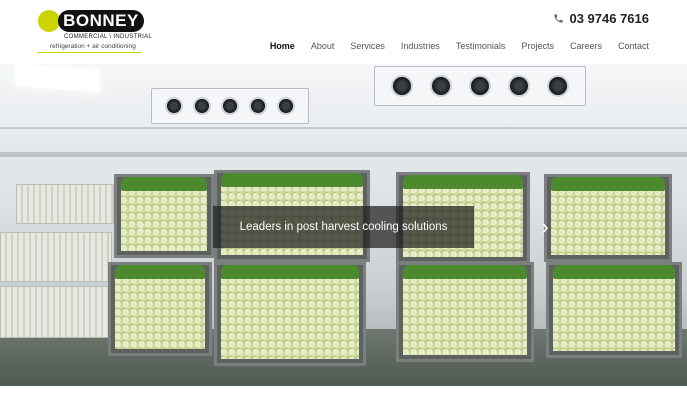 This screenshot has height=412, width=687. I want to click on nav-item-contact: Contact, so click(633, 46).